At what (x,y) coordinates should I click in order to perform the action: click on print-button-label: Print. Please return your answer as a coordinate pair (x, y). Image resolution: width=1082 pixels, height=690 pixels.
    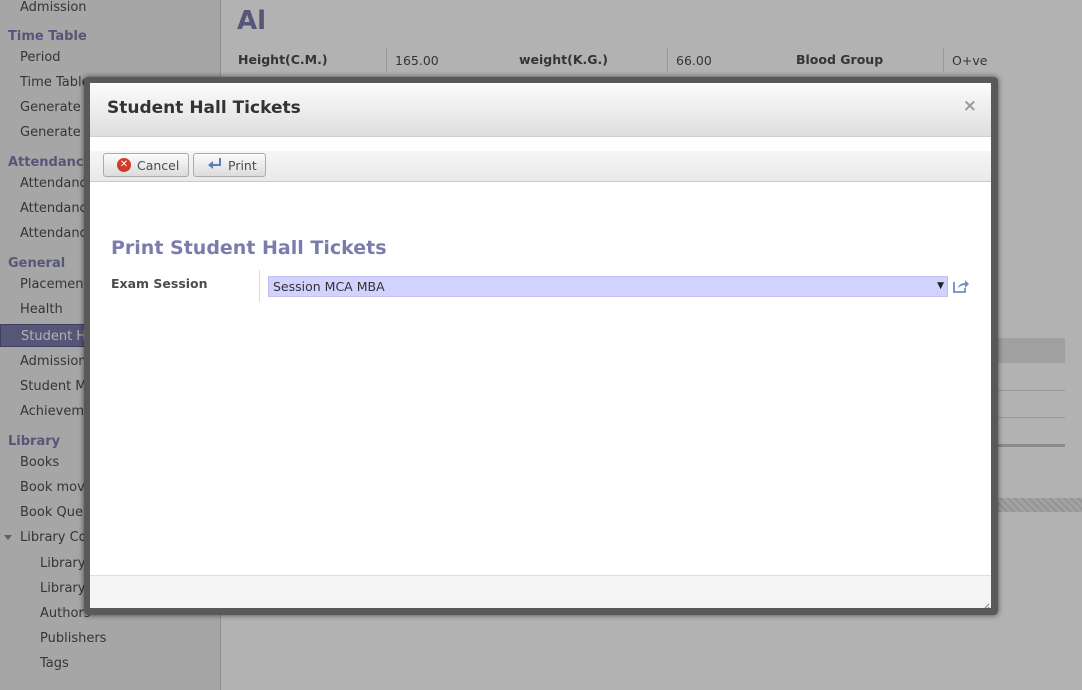
    Looking at the image, I should click on (242, 165).